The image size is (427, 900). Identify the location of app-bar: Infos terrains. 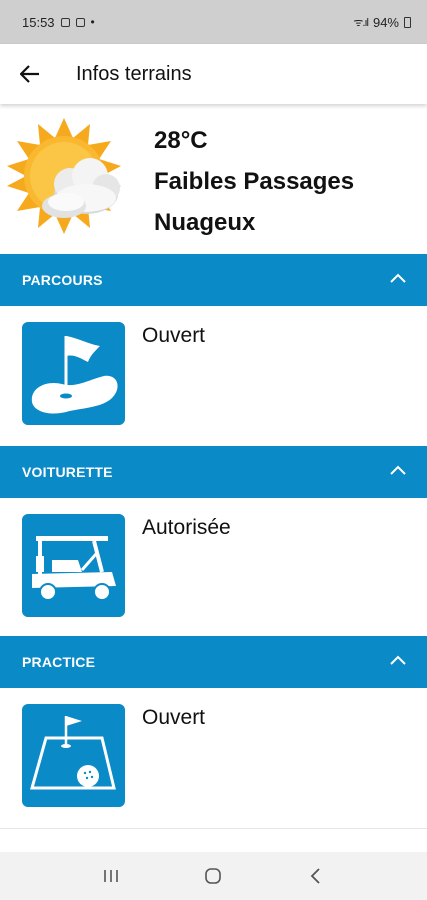
(213, 74).